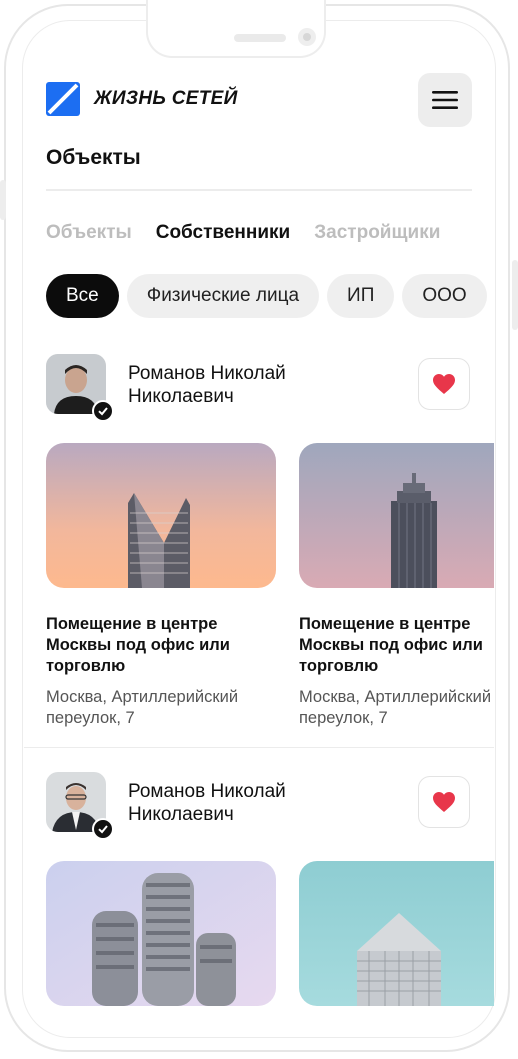 The height and width of the screenshot is (1059, 518). Describe the element at coordinates (361, 296) in the screenshot. I see `filter-chip-ip: ИП` at that location.